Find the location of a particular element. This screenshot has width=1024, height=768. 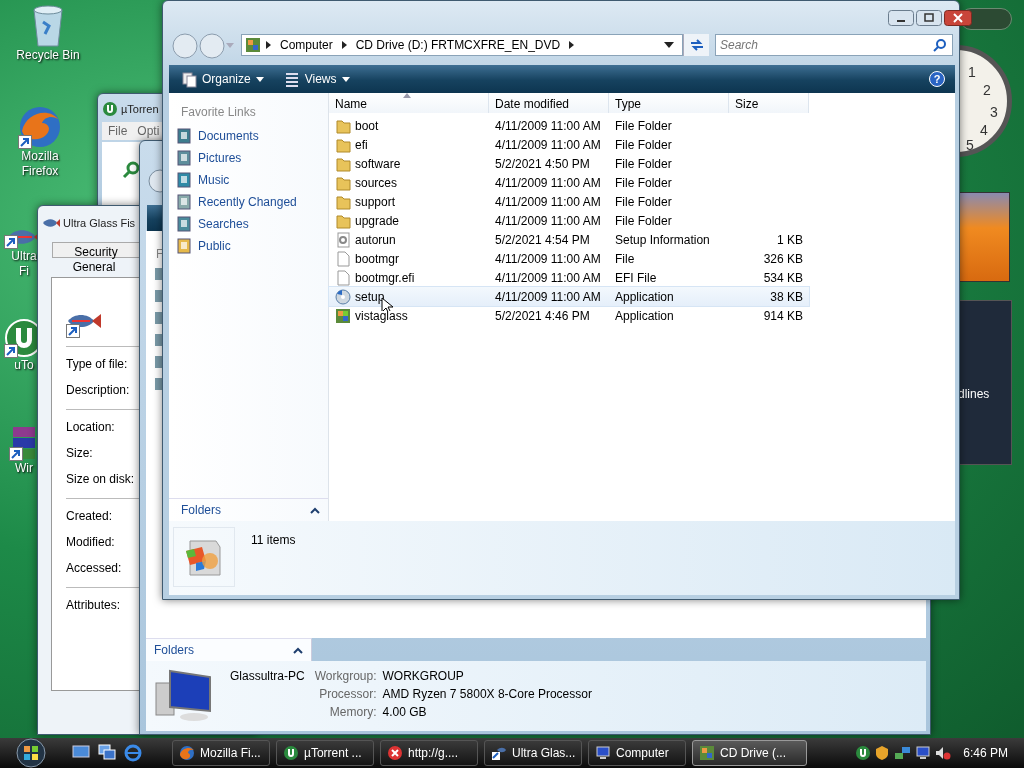

size-cell-text: 1 KB is located at coordinates (790, 240).